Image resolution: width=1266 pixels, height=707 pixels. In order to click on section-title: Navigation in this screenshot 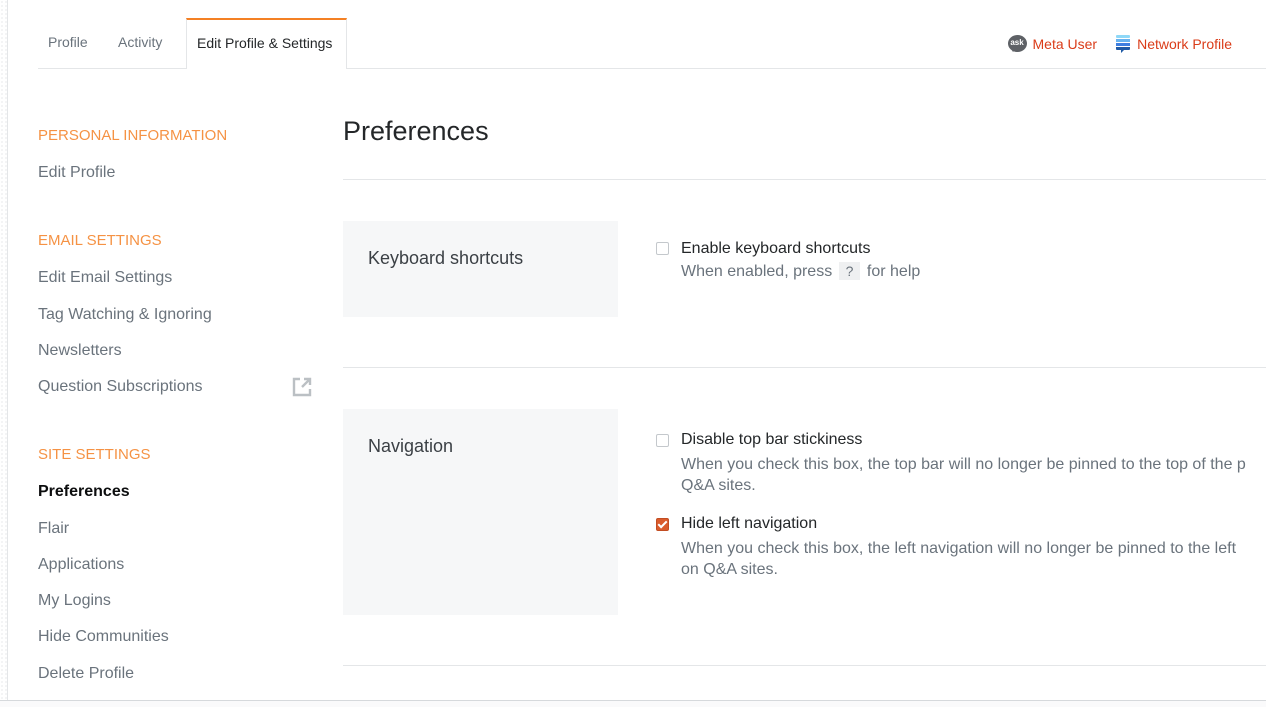, I will do `click(411, 446)`.